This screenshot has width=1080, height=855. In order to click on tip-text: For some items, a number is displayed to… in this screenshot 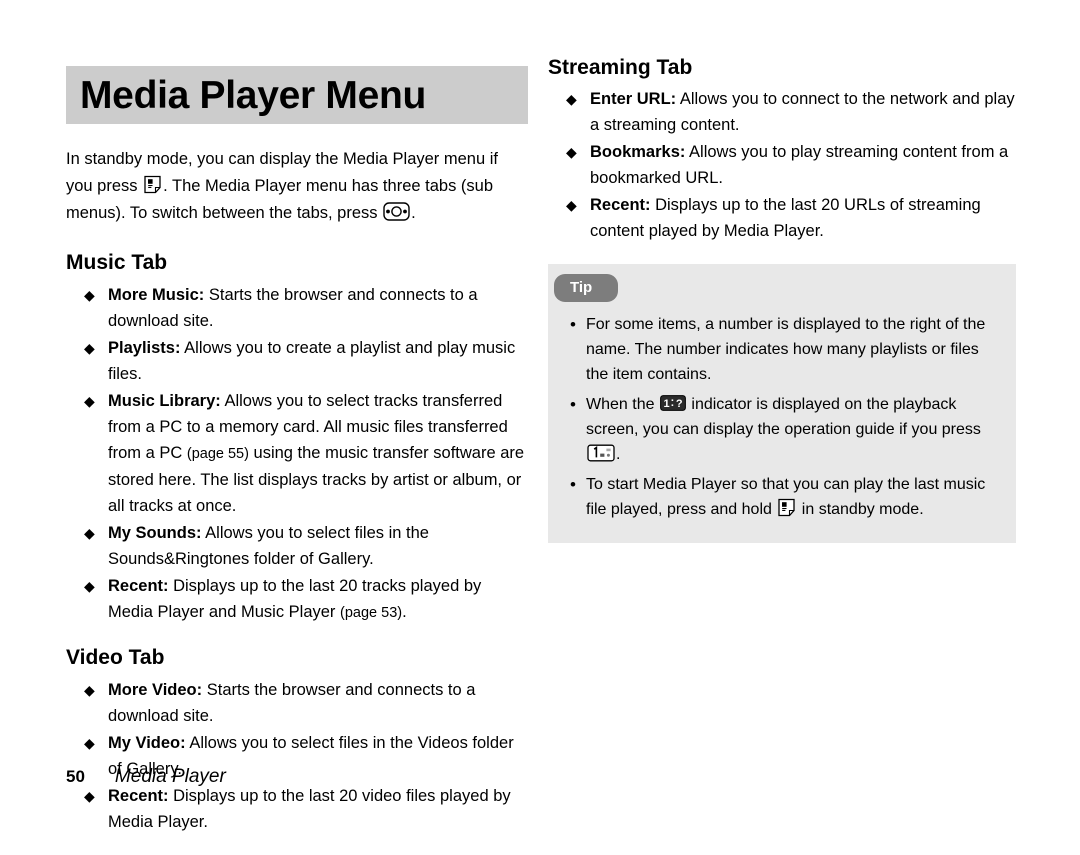, I will do `click(786, 350)`.